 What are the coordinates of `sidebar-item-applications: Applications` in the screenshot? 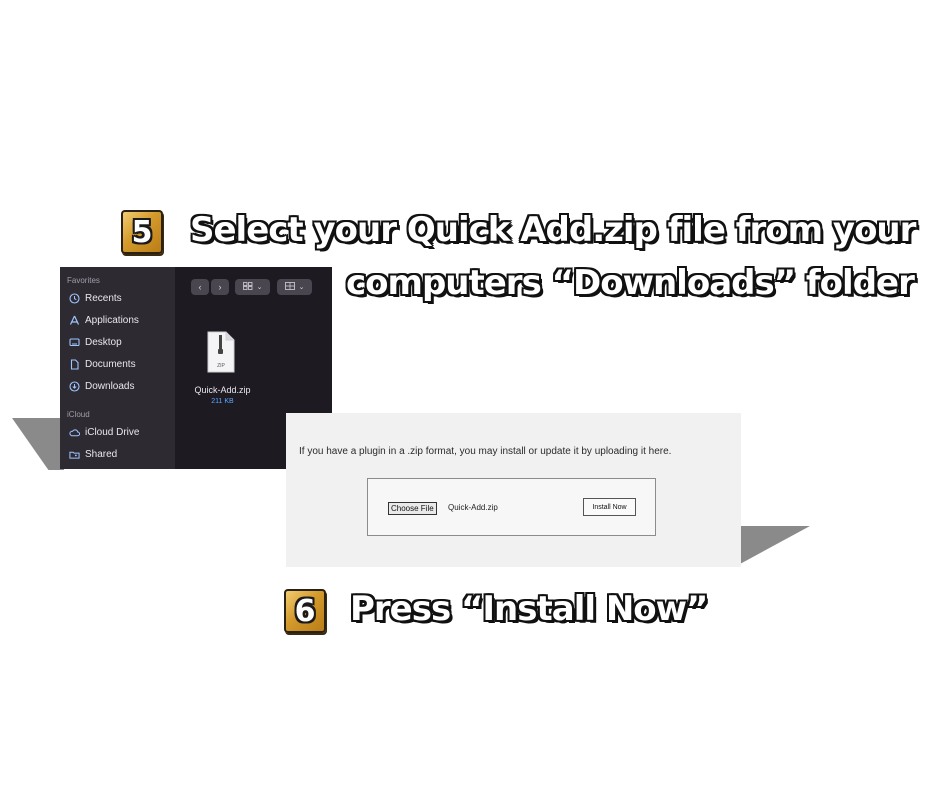 It's located at (104, 320).